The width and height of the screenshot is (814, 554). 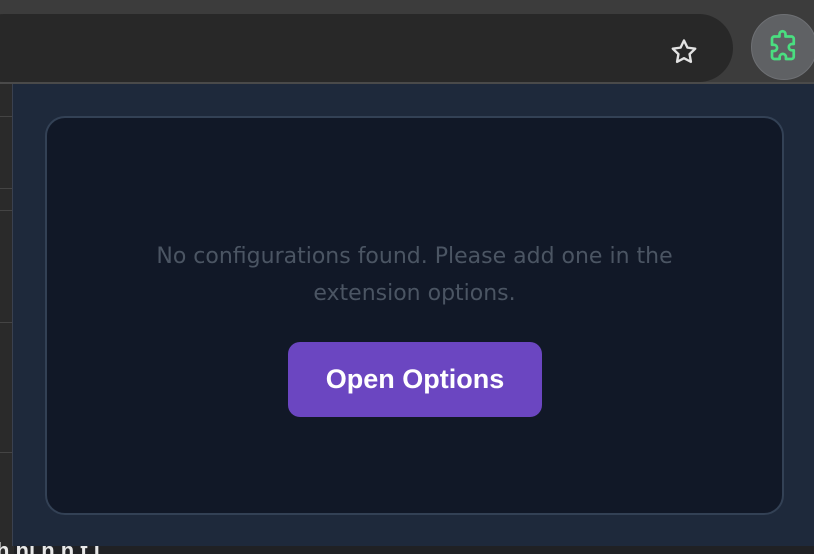 I want to click on star-outline-icon, so click(x=684, y=51).